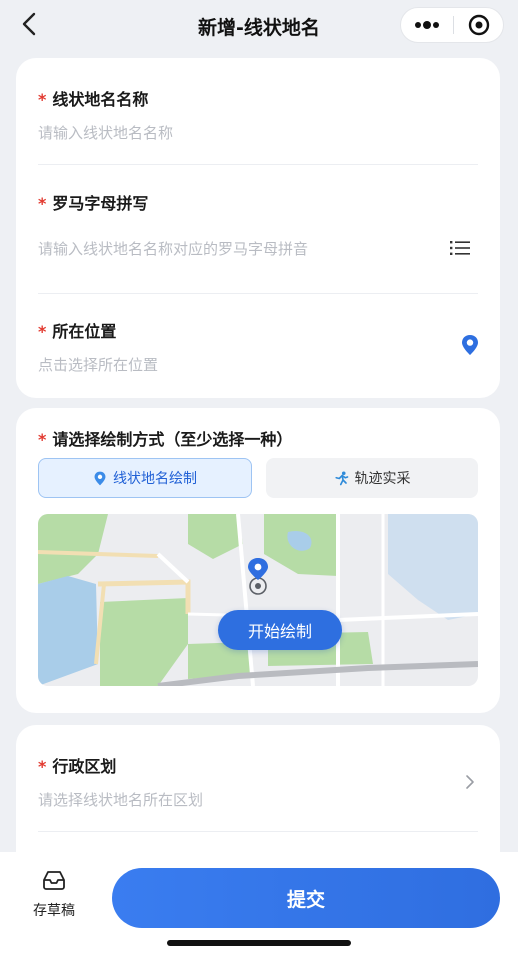 The width and height of the screenshot is (518, 955). I want to click on list-icon, so click(460, 248).